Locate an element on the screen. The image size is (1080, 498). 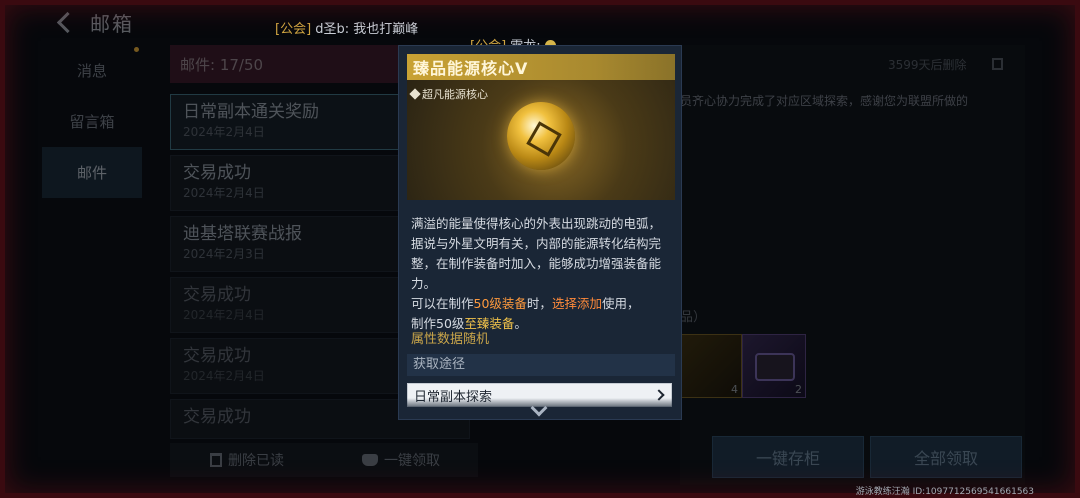
desc-text: 。 is located at coordinates (520, 323).